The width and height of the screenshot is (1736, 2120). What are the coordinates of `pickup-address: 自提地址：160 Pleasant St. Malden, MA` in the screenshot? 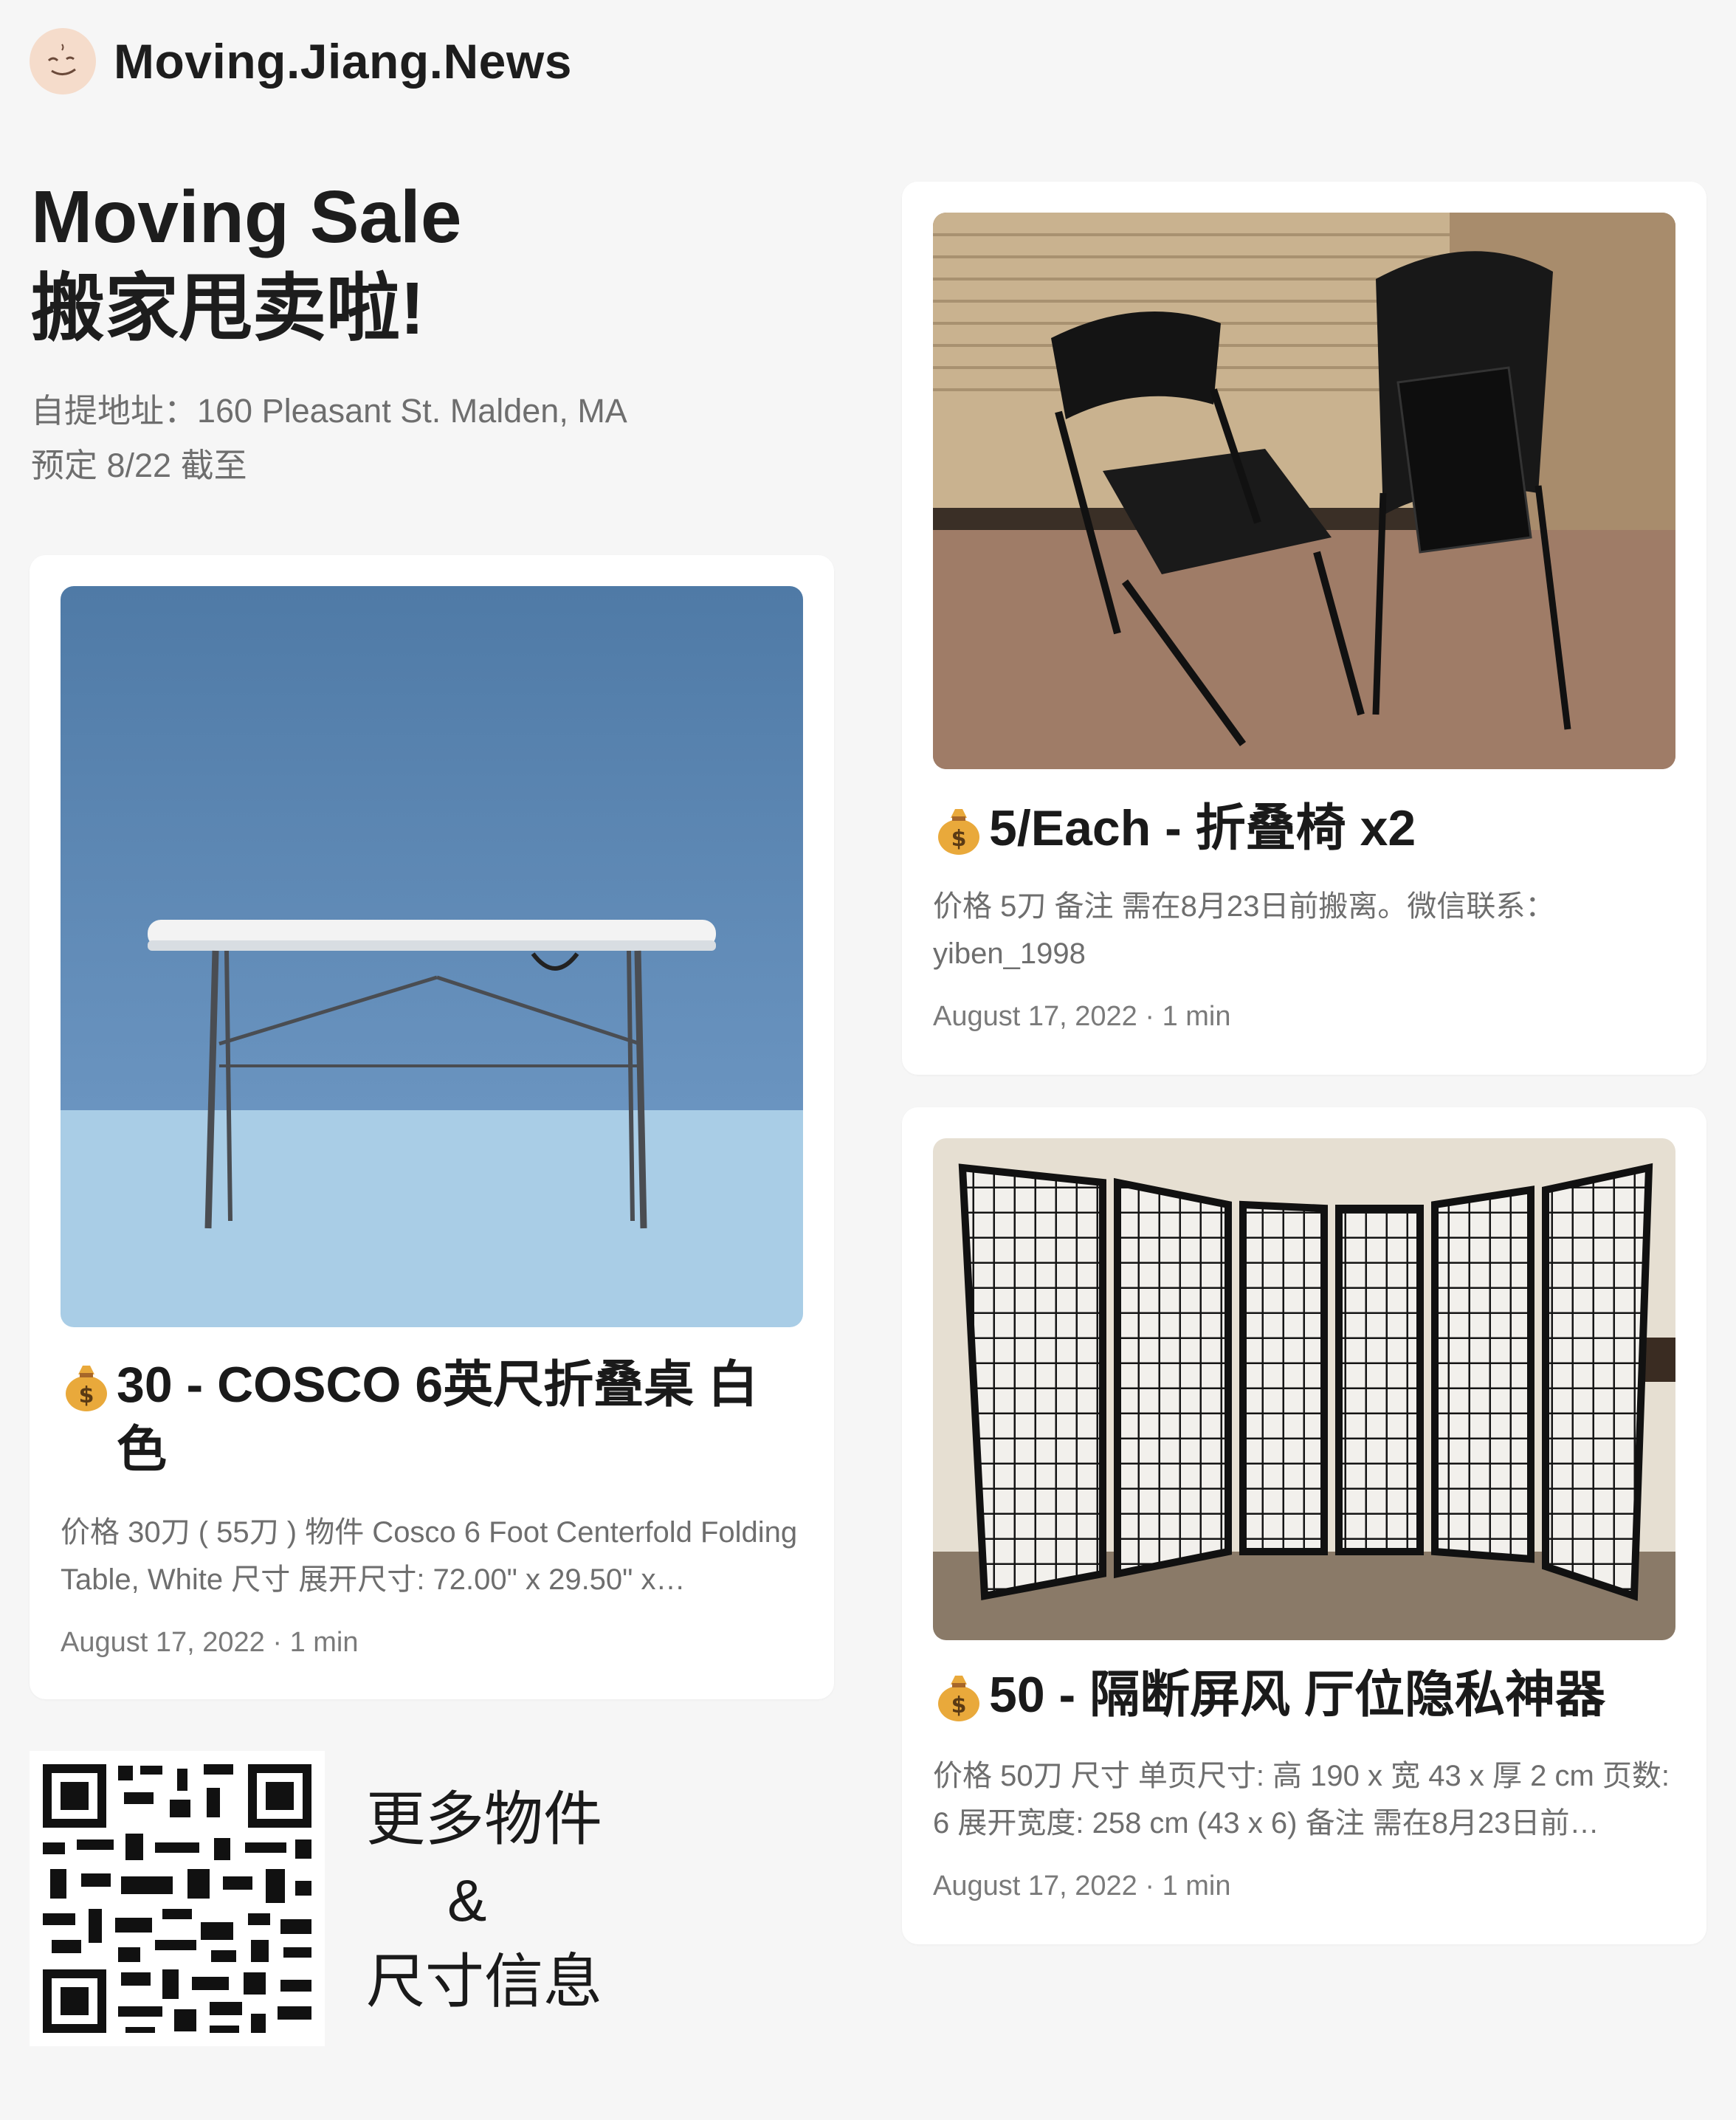 It's located at (329, 411).